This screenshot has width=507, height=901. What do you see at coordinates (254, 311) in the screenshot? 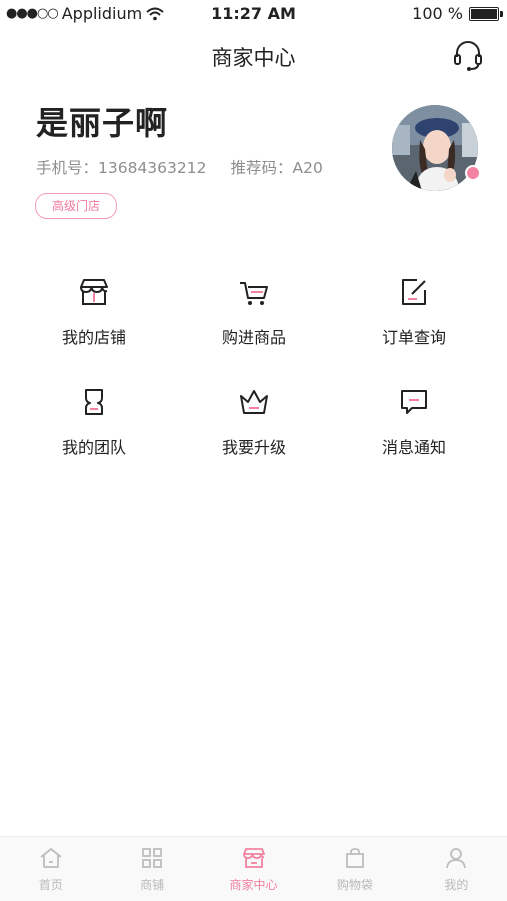
I see `menu-item-purchase: 购进商品` at bounding box center [254, 311].